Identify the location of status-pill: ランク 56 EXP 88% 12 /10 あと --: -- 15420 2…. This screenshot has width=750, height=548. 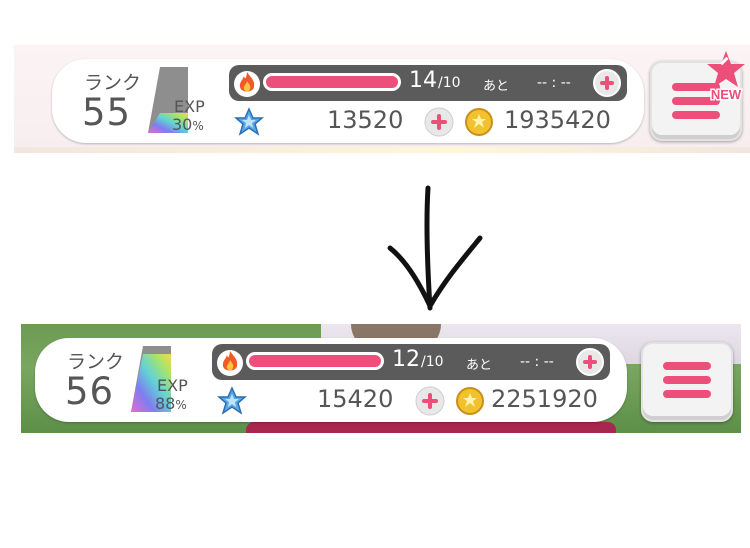
(331, 380).